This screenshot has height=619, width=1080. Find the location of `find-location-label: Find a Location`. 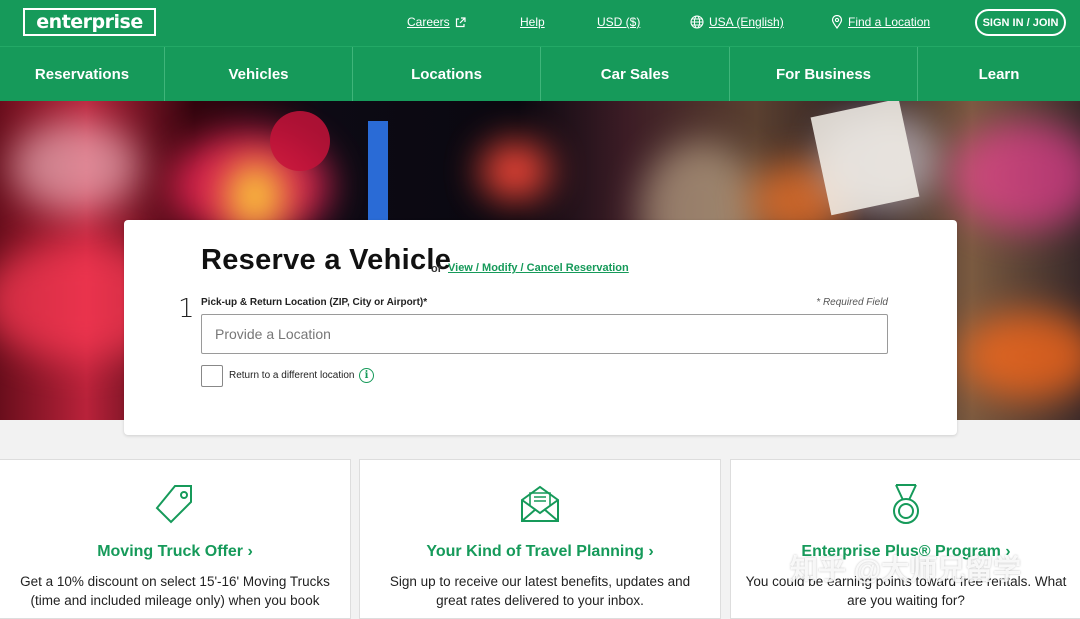

find-location-label: Find a Location is located at coordinates (889, 22).